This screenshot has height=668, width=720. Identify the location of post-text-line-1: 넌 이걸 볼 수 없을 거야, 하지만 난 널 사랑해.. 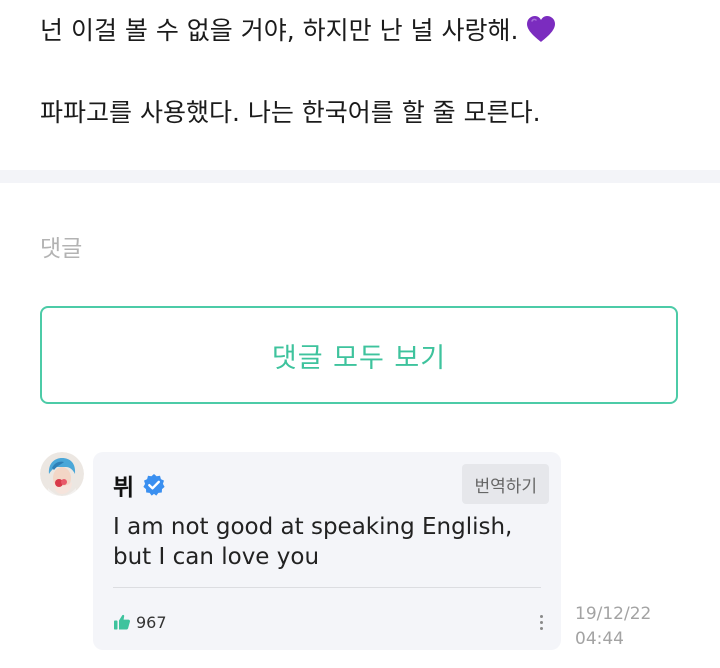
(298, 31).